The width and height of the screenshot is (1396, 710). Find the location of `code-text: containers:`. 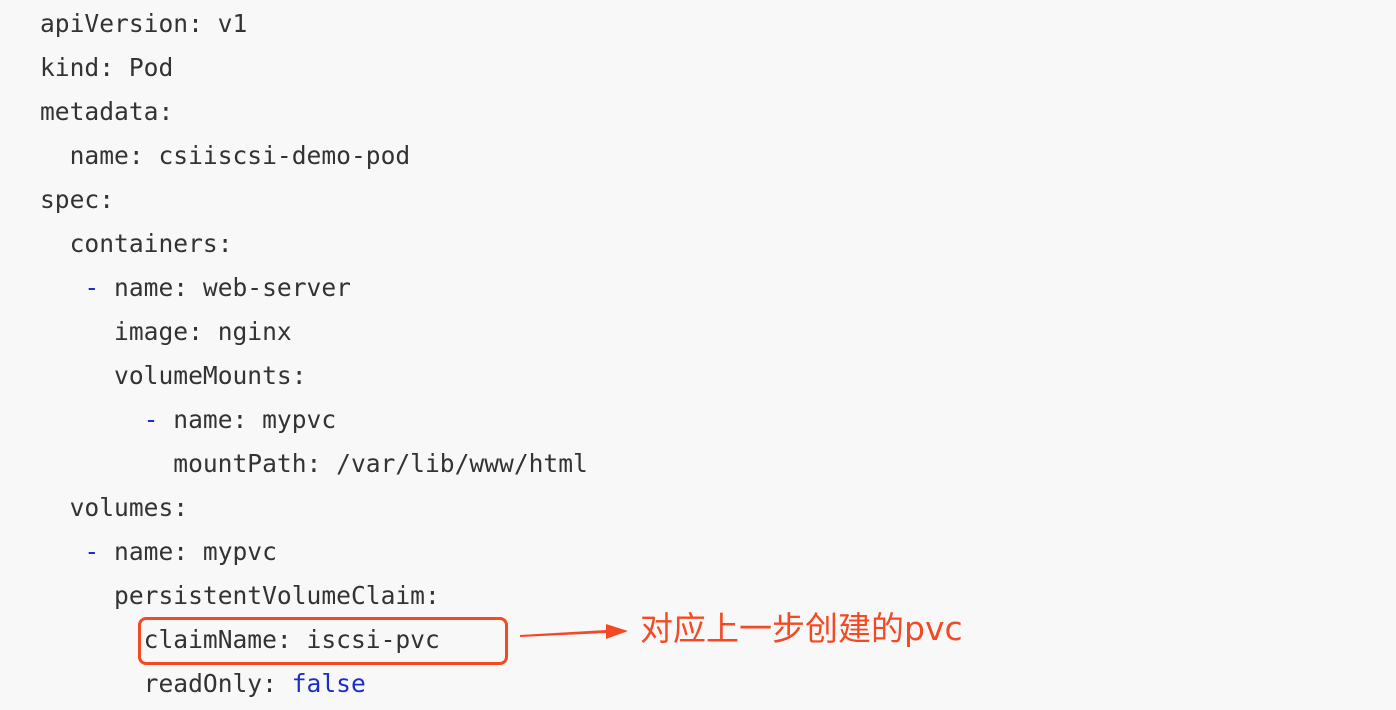

code-text: containers: is located at coordinates (151, 243).